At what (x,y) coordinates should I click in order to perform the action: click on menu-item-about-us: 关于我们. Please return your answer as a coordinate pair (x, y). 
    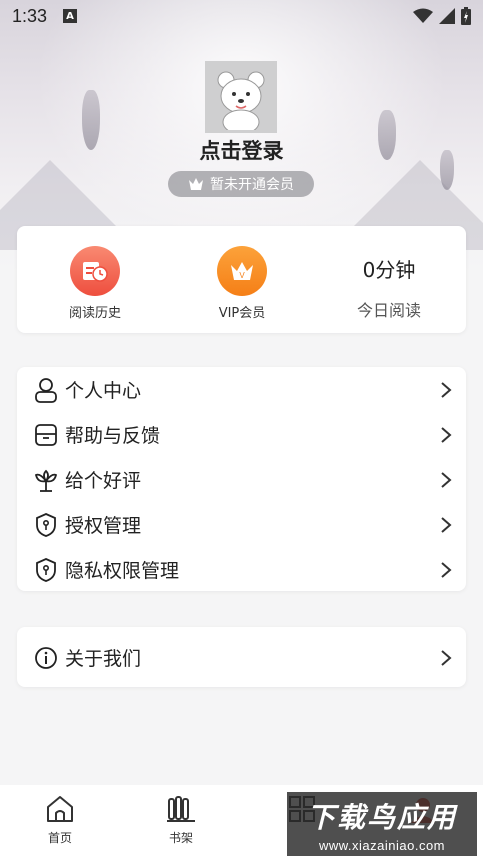
    Looking at the image, I should click on (241, 657).